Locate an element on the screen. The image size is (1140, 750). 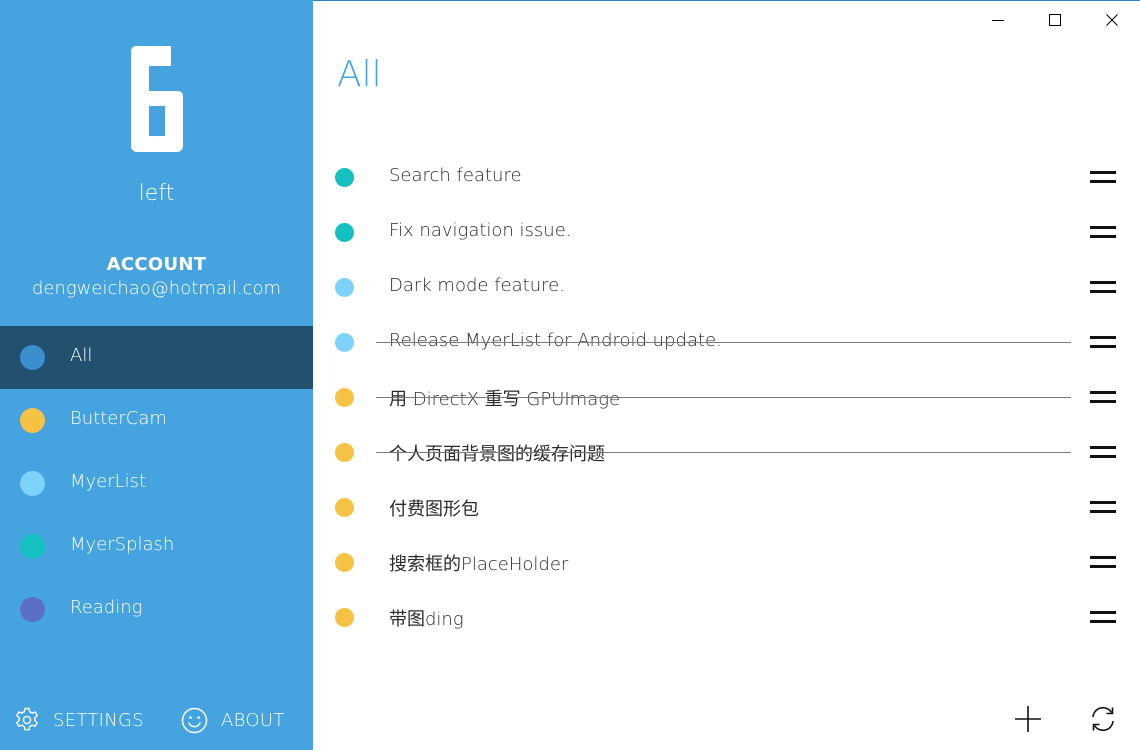
account-email: dengweichao@hotmail.com is located at coordinates (156, 288).